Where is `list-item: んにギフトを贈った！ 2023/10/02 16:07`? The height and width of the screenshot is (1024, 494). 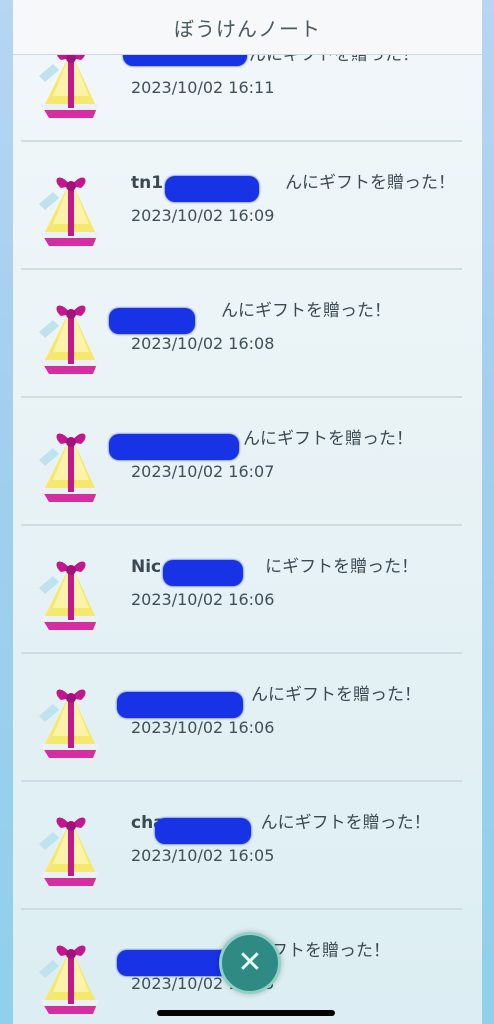
list-item: んにギフトを贈った！ 2023/10/02 16:07 is located at coordinates (247, 462).